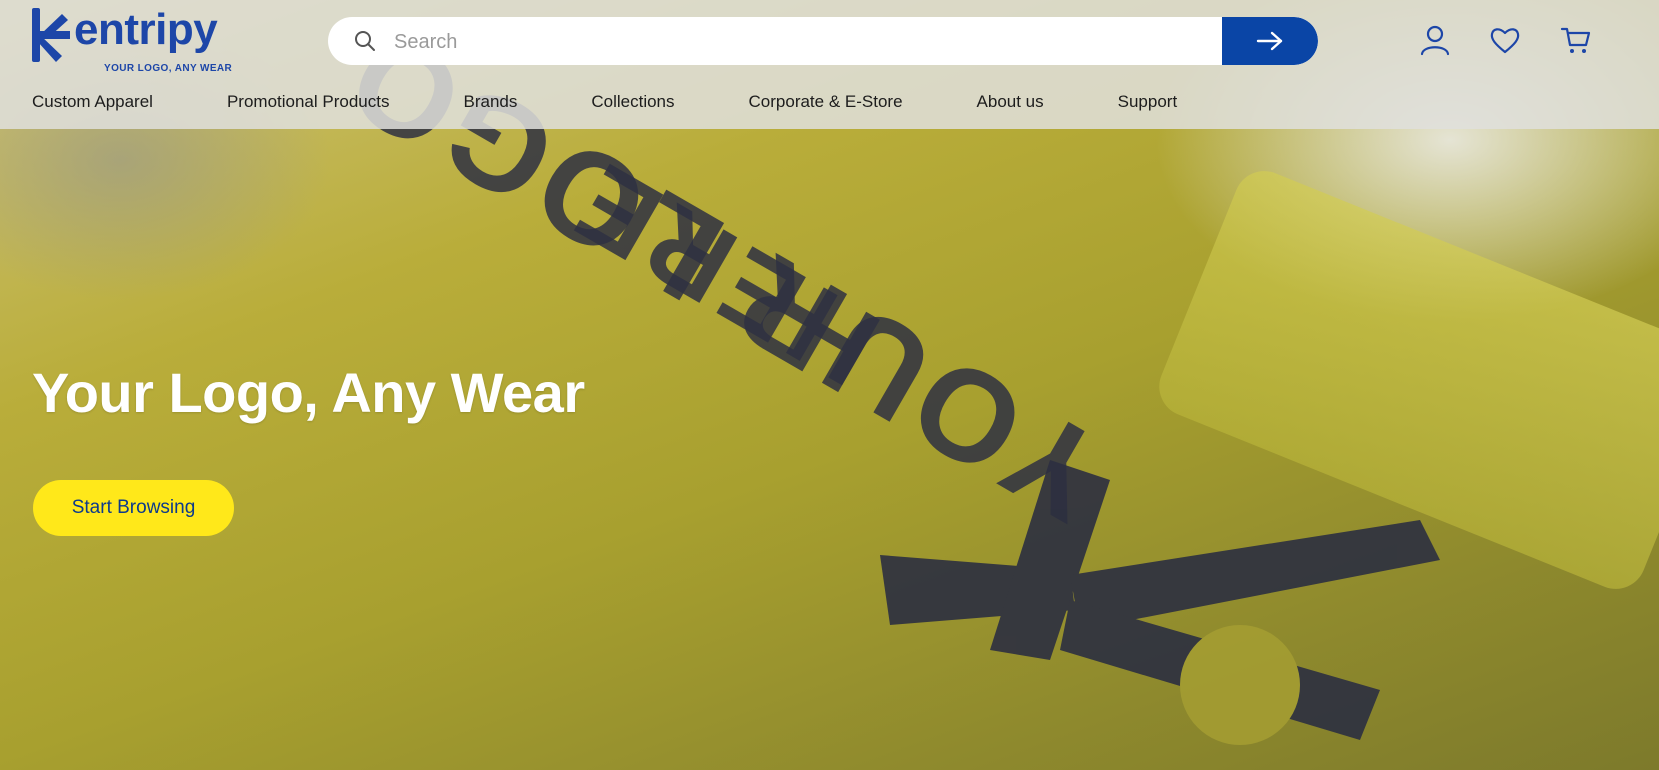 The height and width of the screenshot is (770, 1659). I want to click on search-input, so click(814, 41).